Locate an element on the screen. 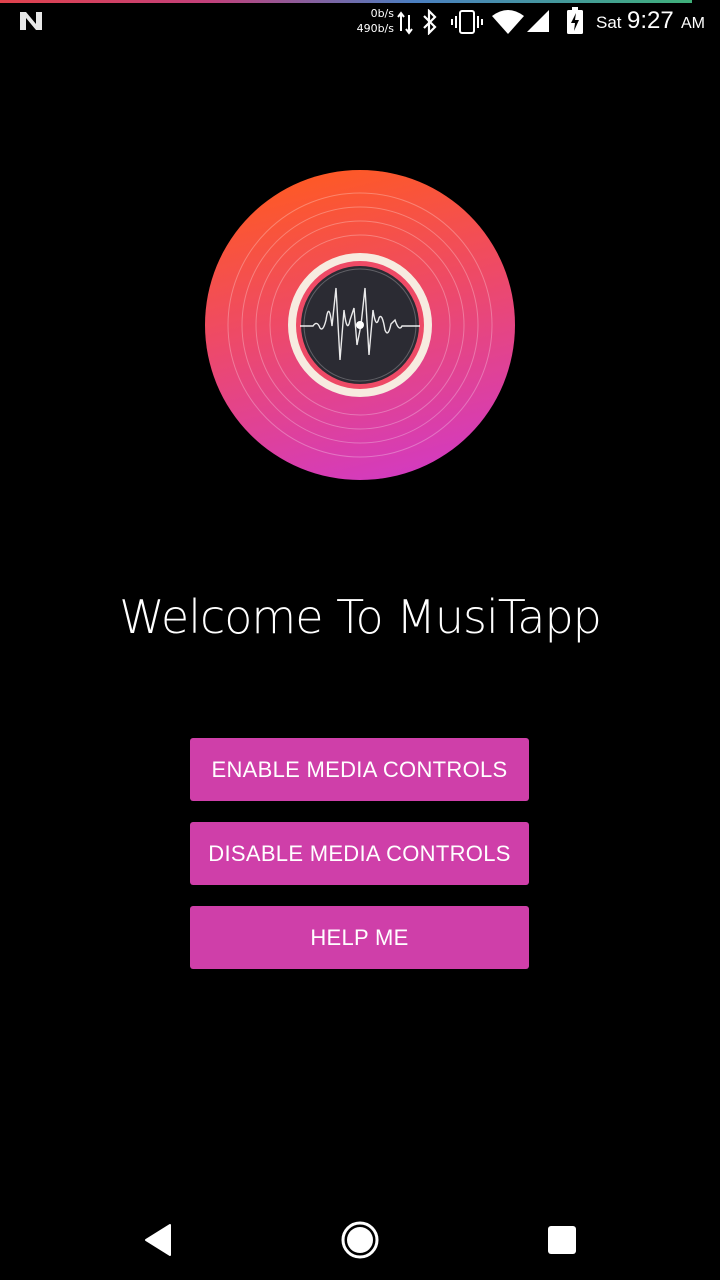 This screenshot has width=720, height=1280. status-time: 9:27 is located at coordinates (650, 20).